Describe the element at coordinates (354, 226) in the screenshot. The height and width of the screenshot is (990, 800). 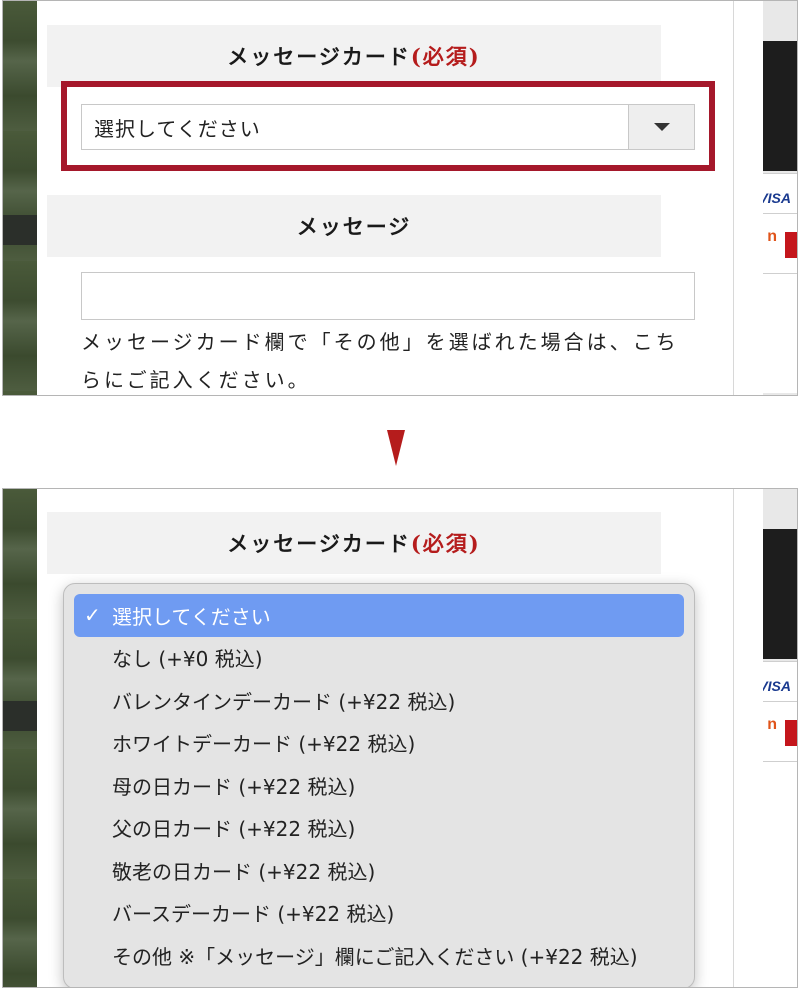
I see `message-heading: メッセージ` at that location.